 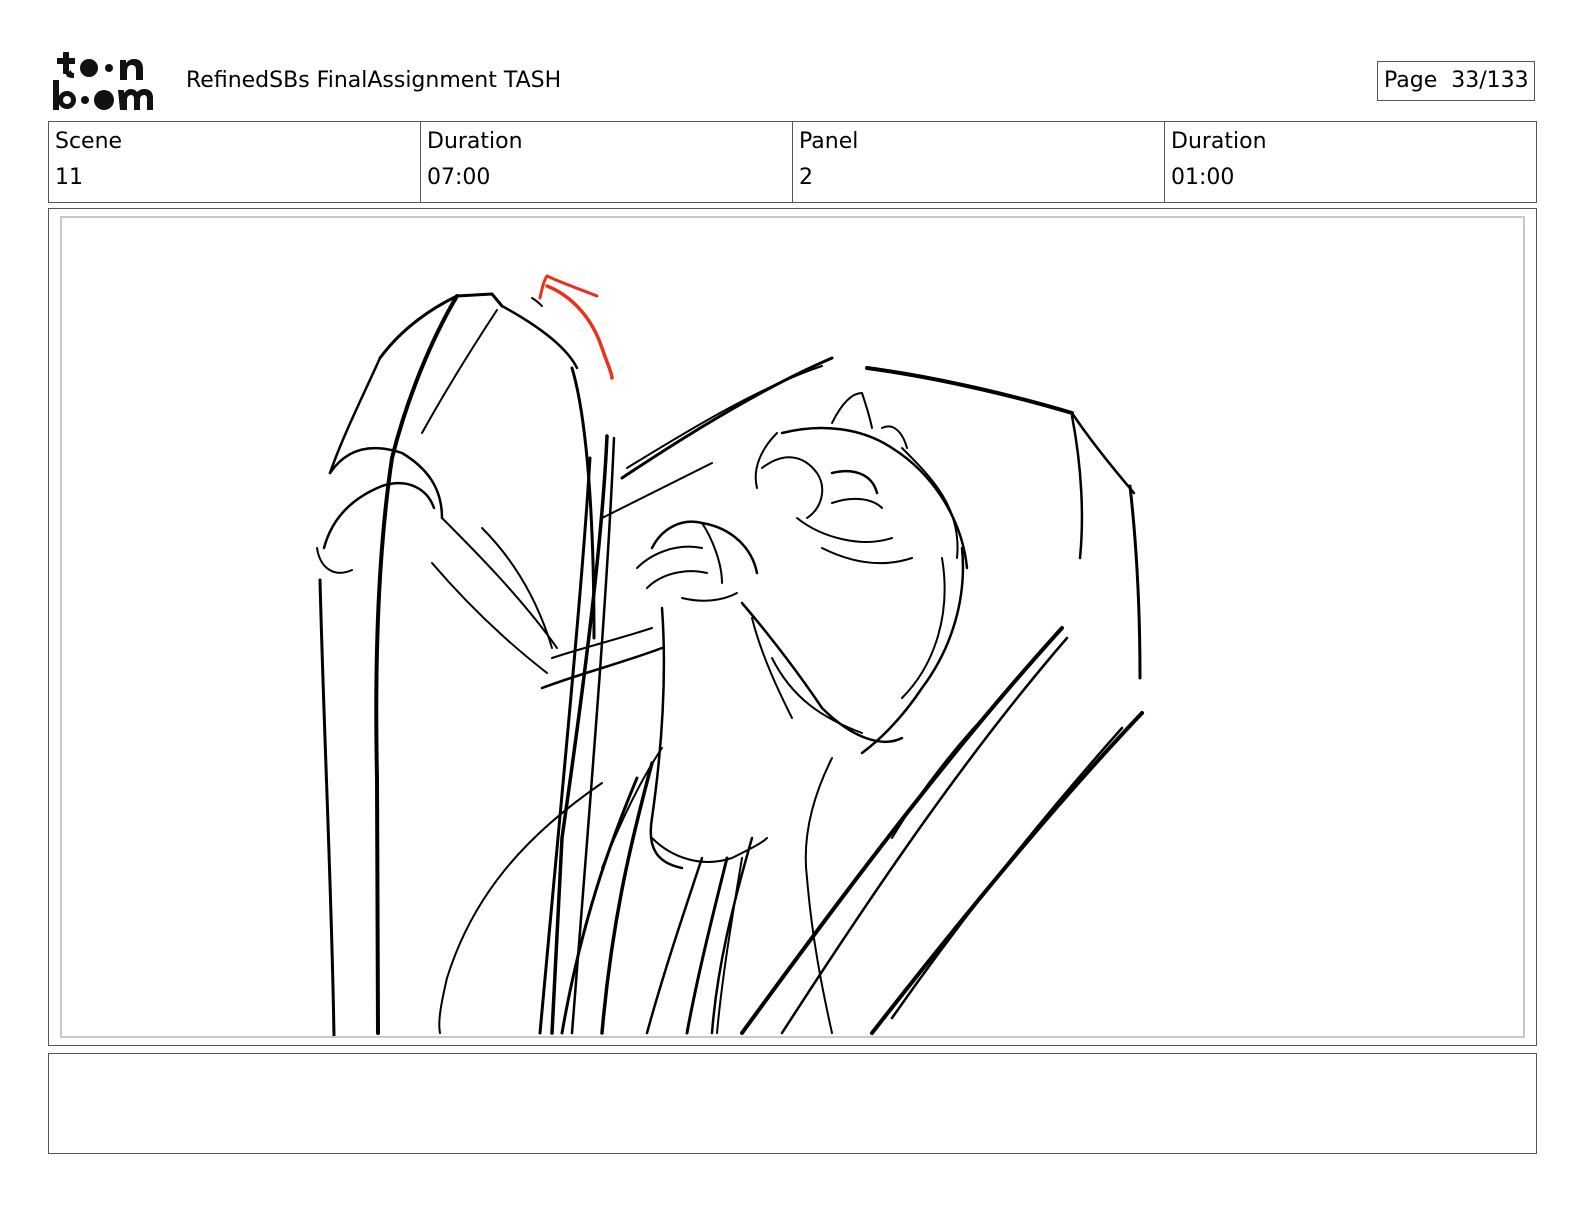 What do you see at coordinates (1411, 80) in the screenshot?
I see `page-label: Page` at bounding box center [1411, 80].